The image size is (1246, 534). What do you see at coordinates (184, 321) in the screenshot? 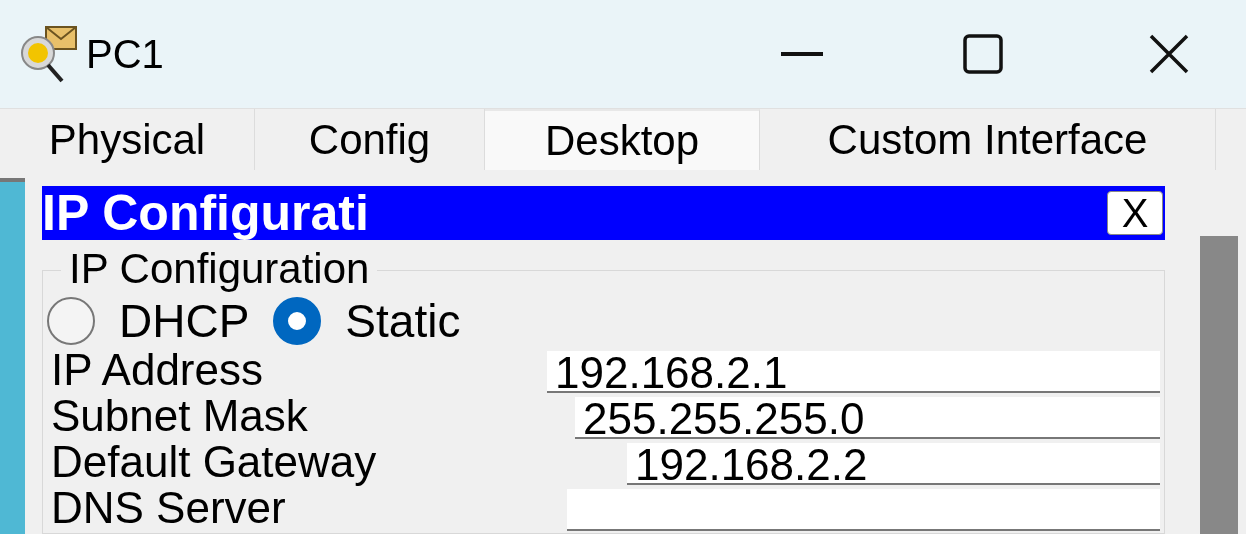
I see `radio-label: DHCP` at bounding box center [184, 321].